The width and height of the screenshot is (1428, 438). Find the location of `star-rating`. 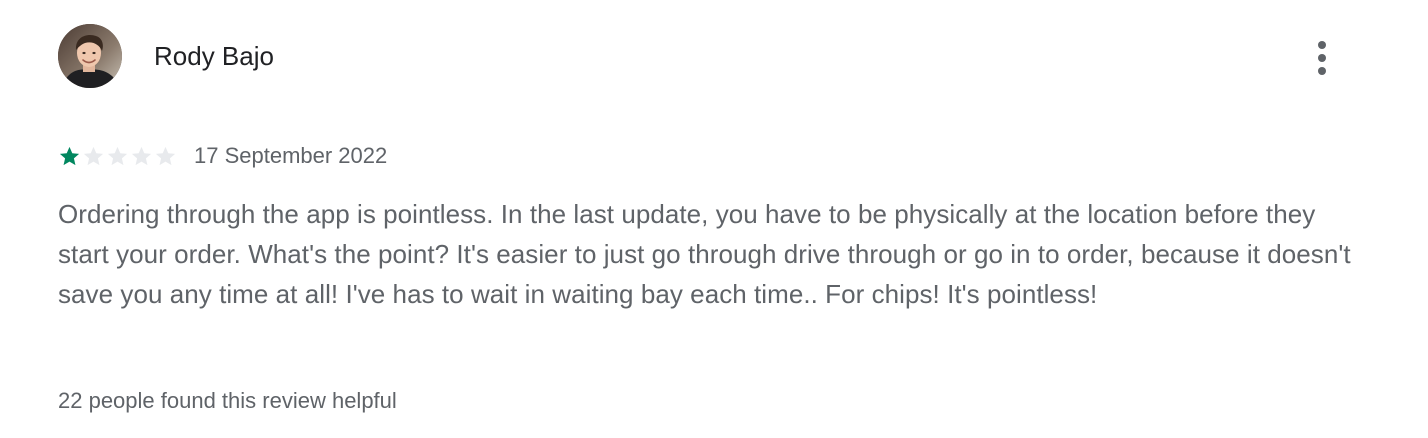

star-rating is located at coordinates (117, 156).